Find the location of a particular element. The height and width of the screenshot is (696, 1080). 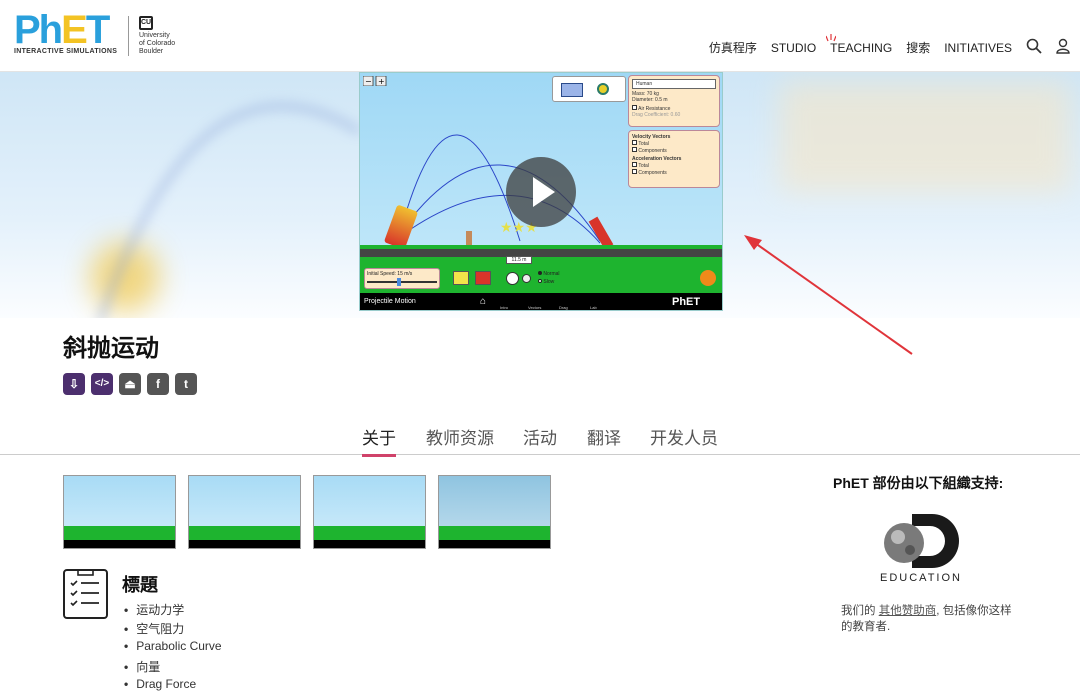

hero-blur-trajectory is located at coordinates (230, 210).